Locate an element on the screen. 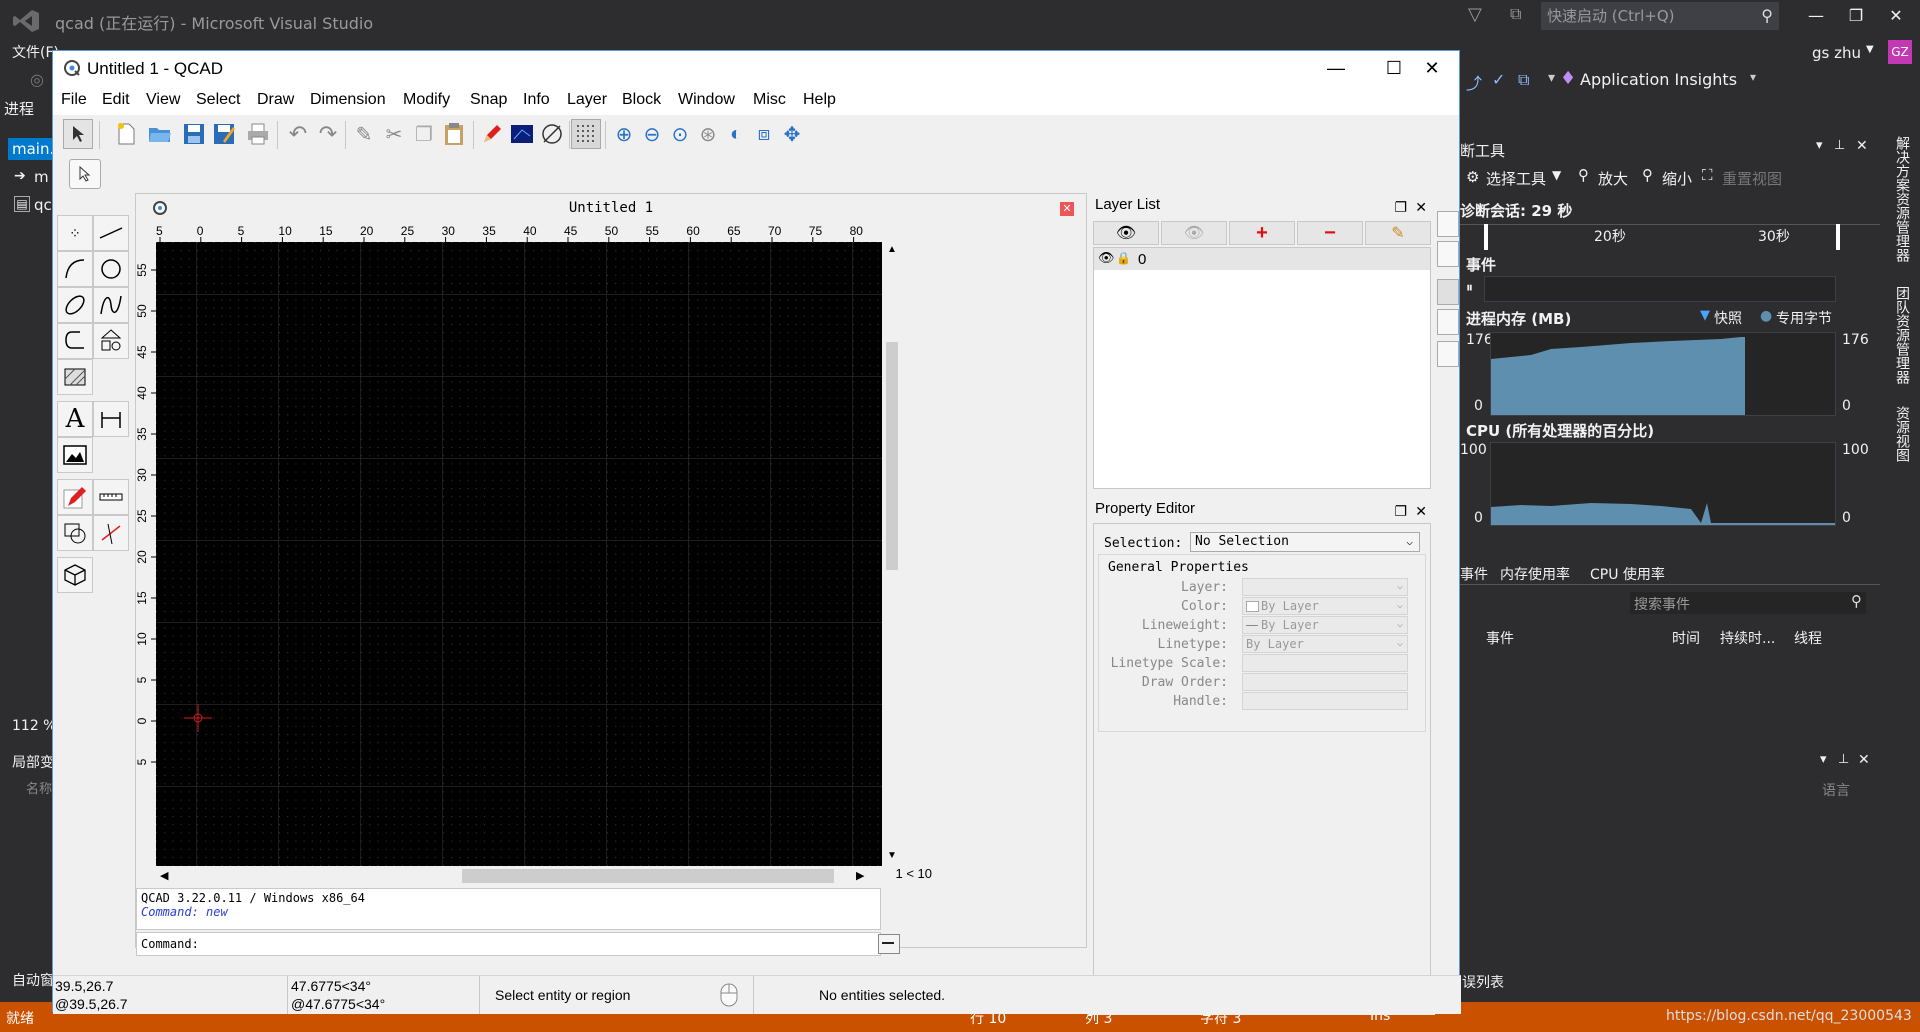 This screenshot has height=1032, width=1920. pe-lineweight-dropdown: By Layer ⌵ is located at coordinates (1325, 625).